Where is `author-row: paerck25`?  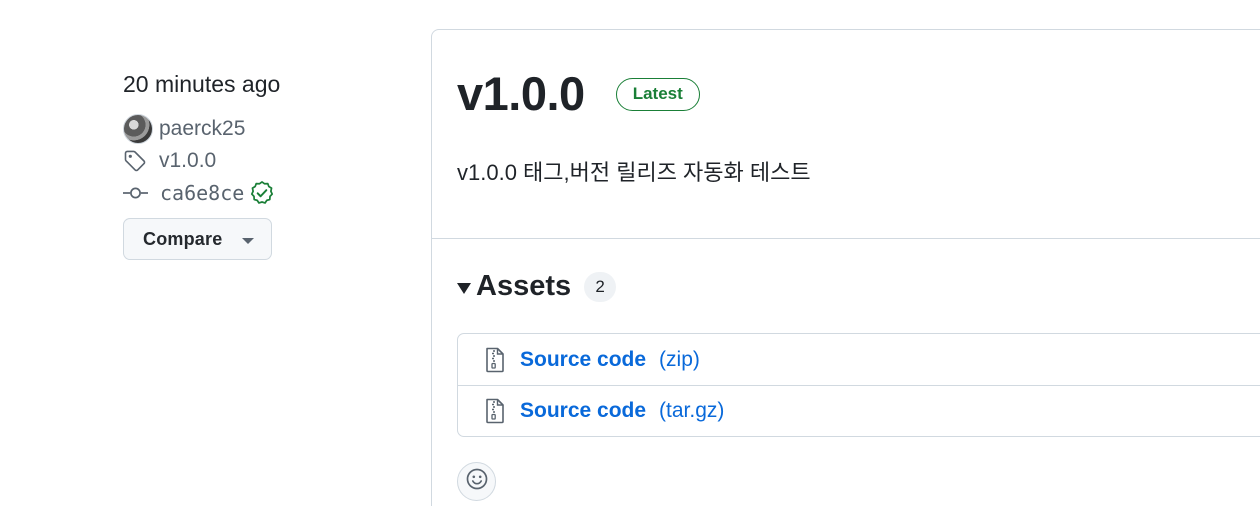 author-row: paerck25 is located at coordinates (263, 129).